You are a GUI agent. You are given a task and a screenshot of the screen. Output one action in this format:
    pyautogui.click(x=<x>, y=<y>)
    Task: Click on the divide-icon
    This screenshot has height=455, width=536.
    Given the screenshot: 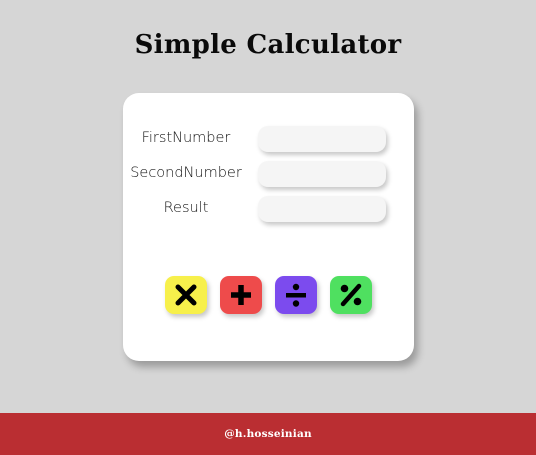 What is the action you would take?
    pyautogui.click(x=296, y=295)
    